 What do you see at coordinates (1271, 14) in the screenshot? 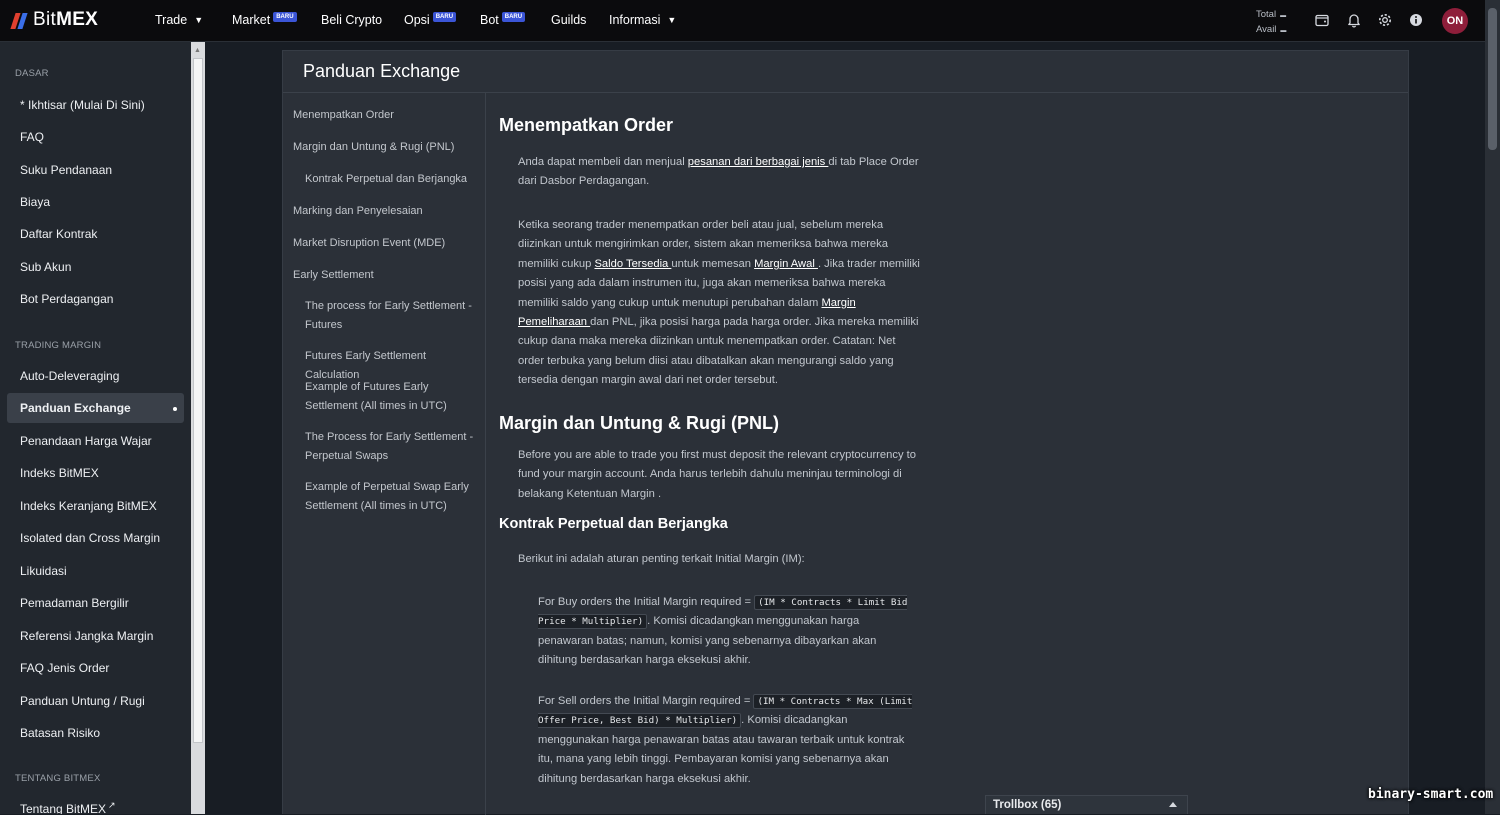
I see `balance-total: Total ▬` at bounding box center [1271, 14].